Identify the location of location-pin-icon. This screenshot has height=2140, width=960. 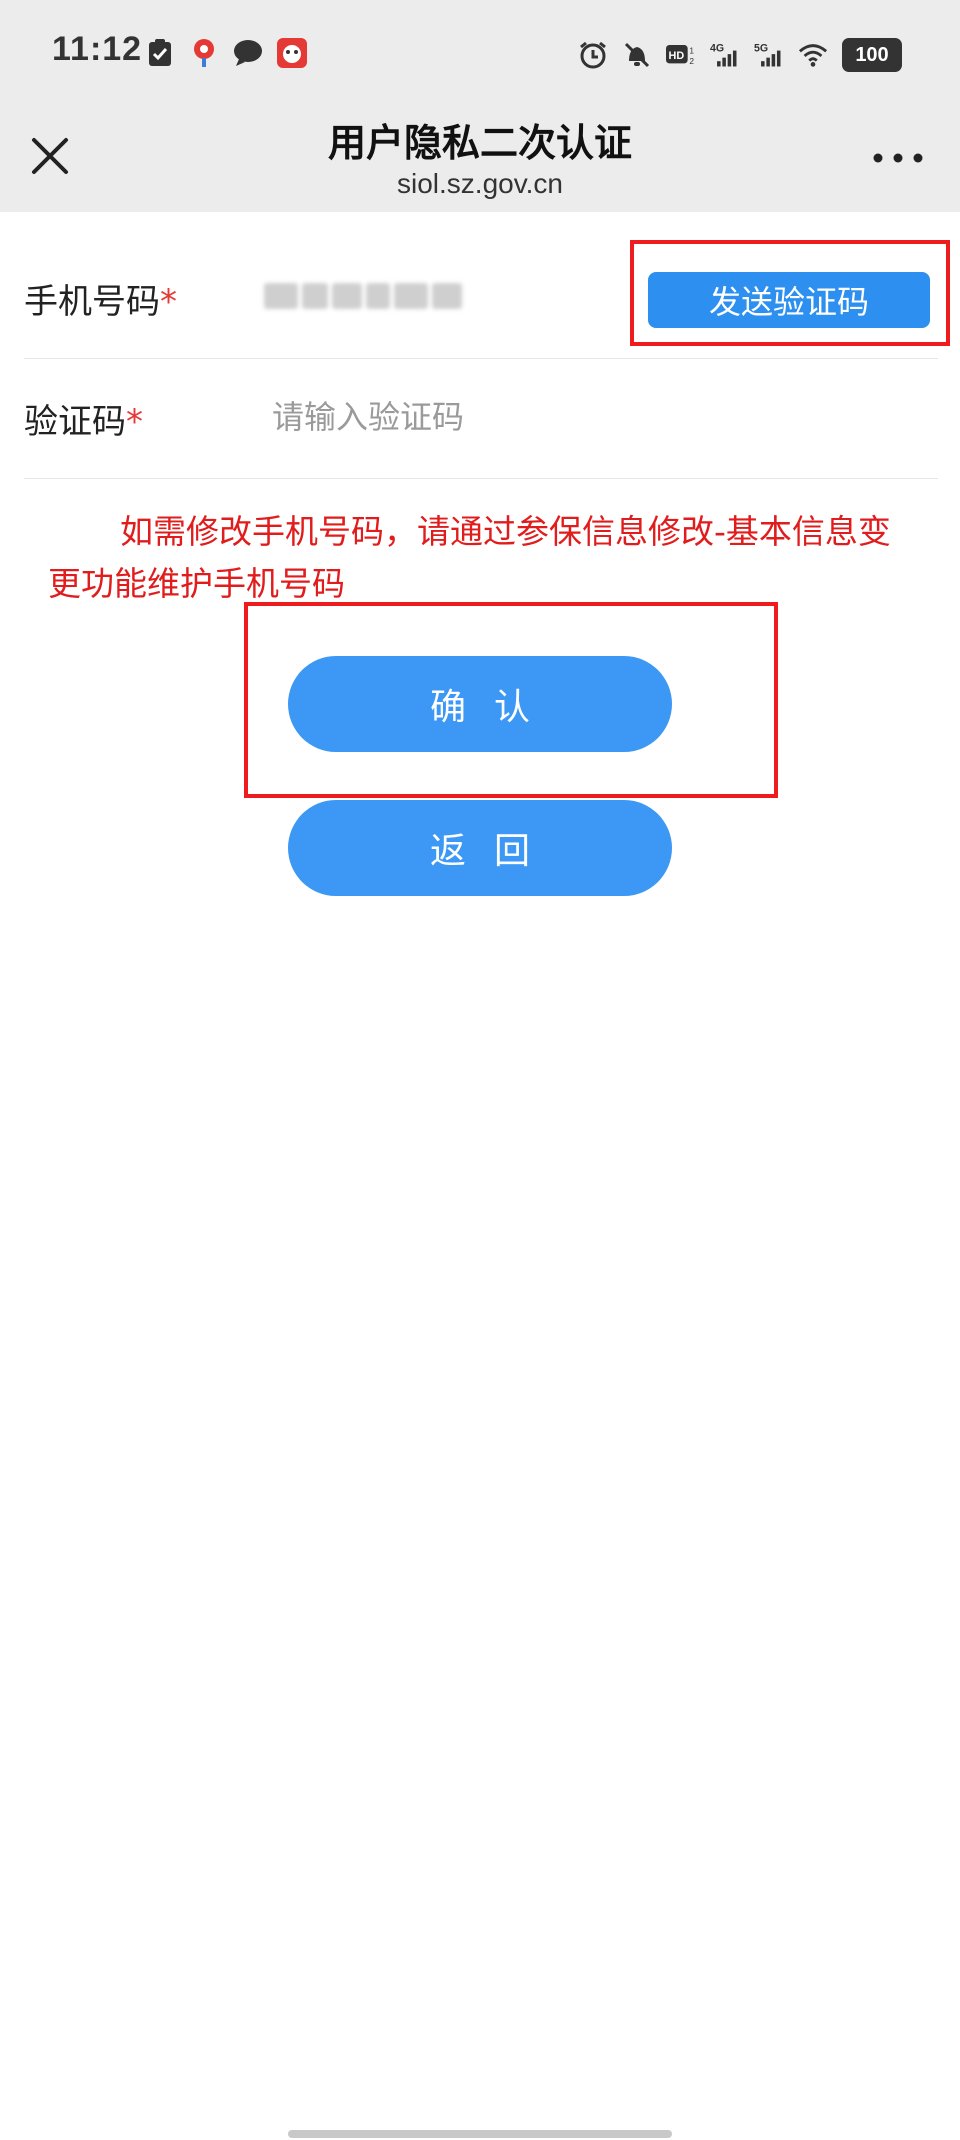
(204, 53).